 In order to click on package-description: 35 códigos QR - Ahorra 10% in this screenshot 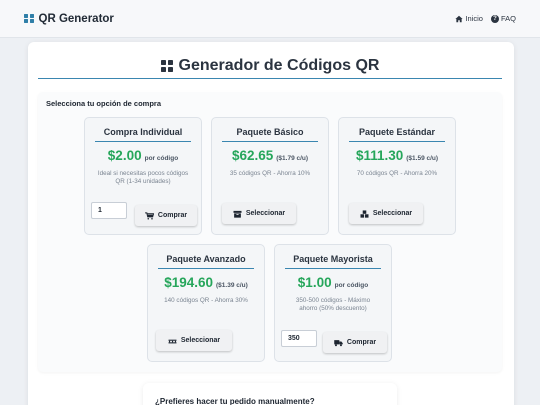, I will do `click(270, 173)`.